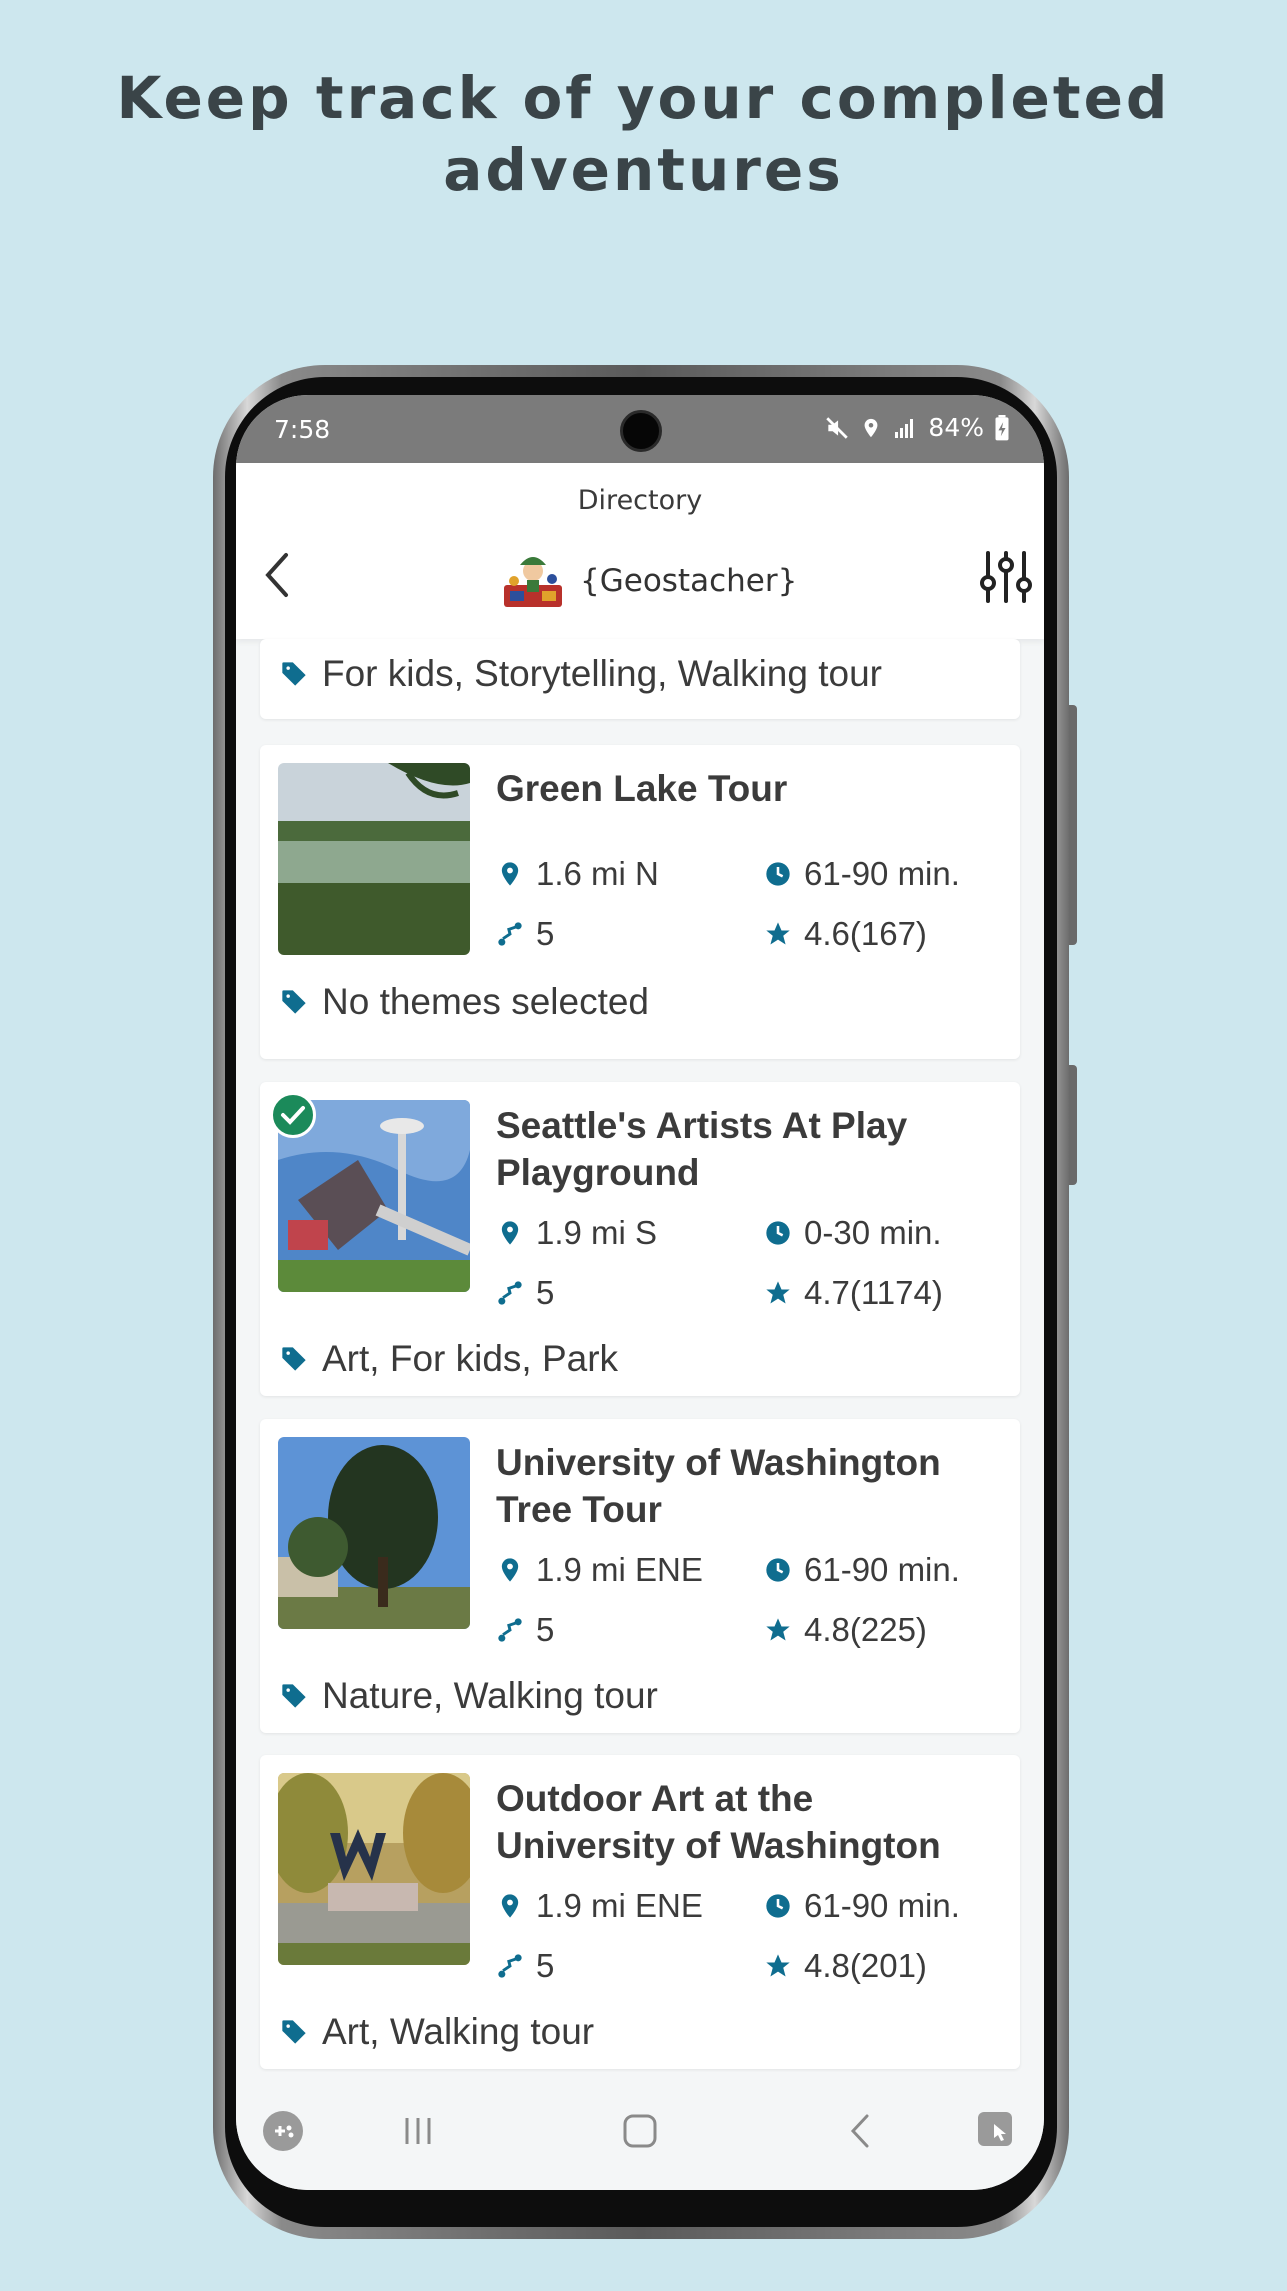  Describe the element at coordinates (279, 575) in the screenshot. I see `back-chevron-icon` at that location.